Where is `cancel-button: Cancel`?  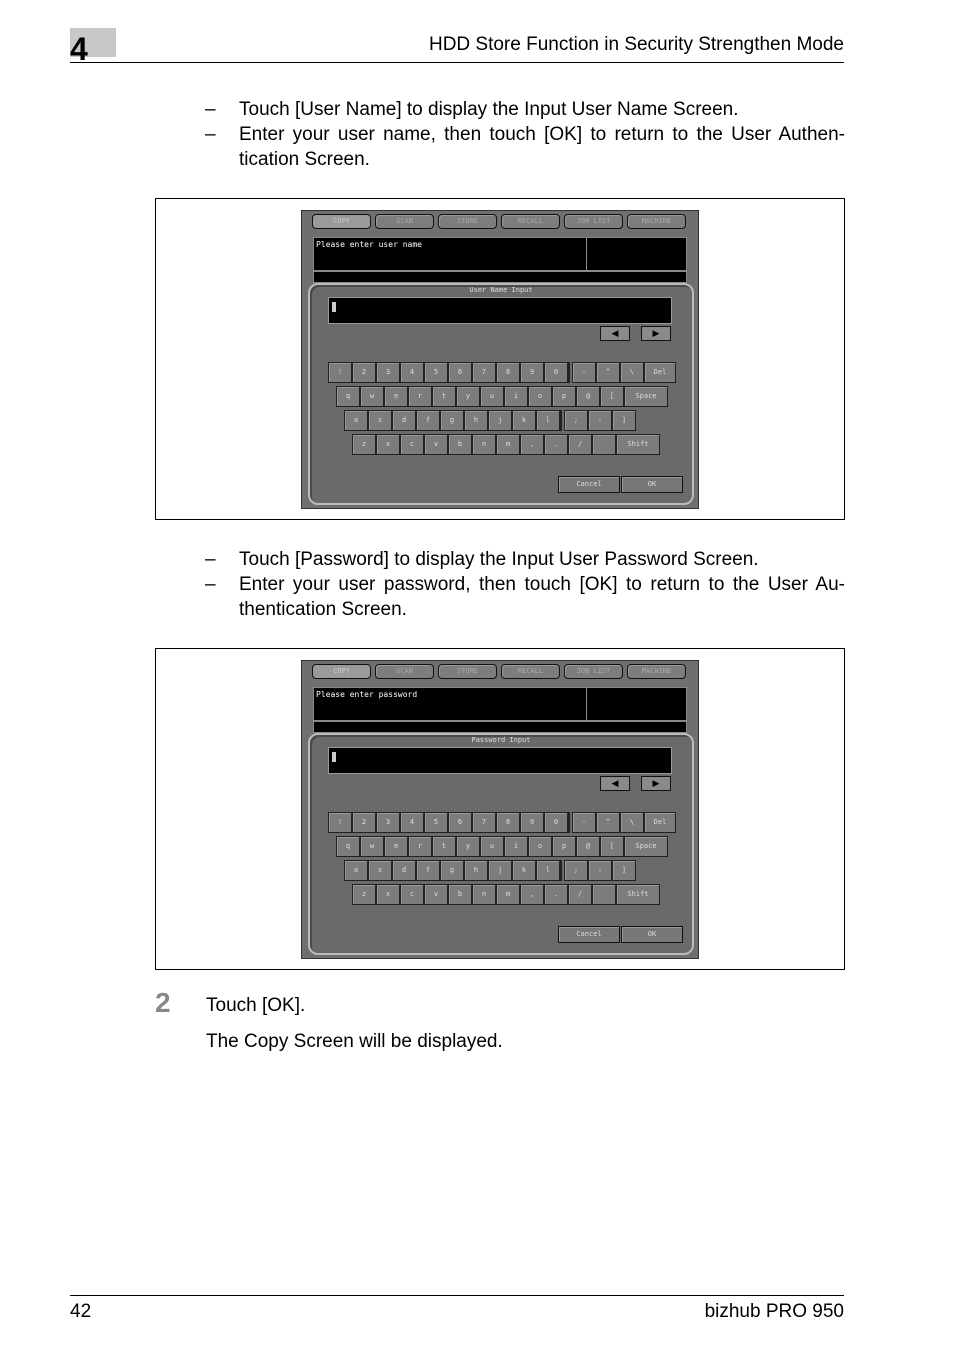
cancel-button: Cancel is located at coordinates (589, 934).